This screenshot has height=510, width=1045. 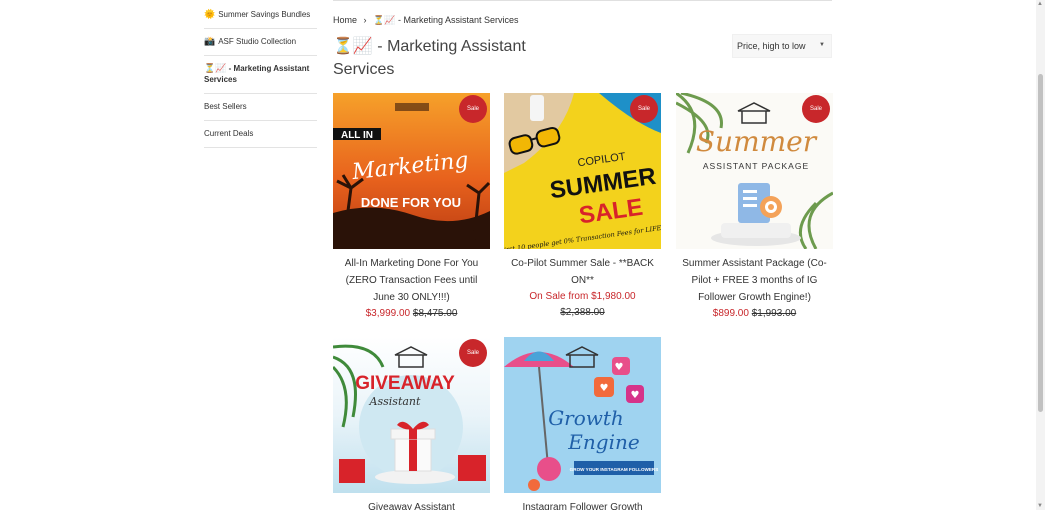 What do you see at coordinates (260, 107) in the screenshot?
I see `sidebar-item-best-sellers: Best Sellers` at bounding box center [260, 107].